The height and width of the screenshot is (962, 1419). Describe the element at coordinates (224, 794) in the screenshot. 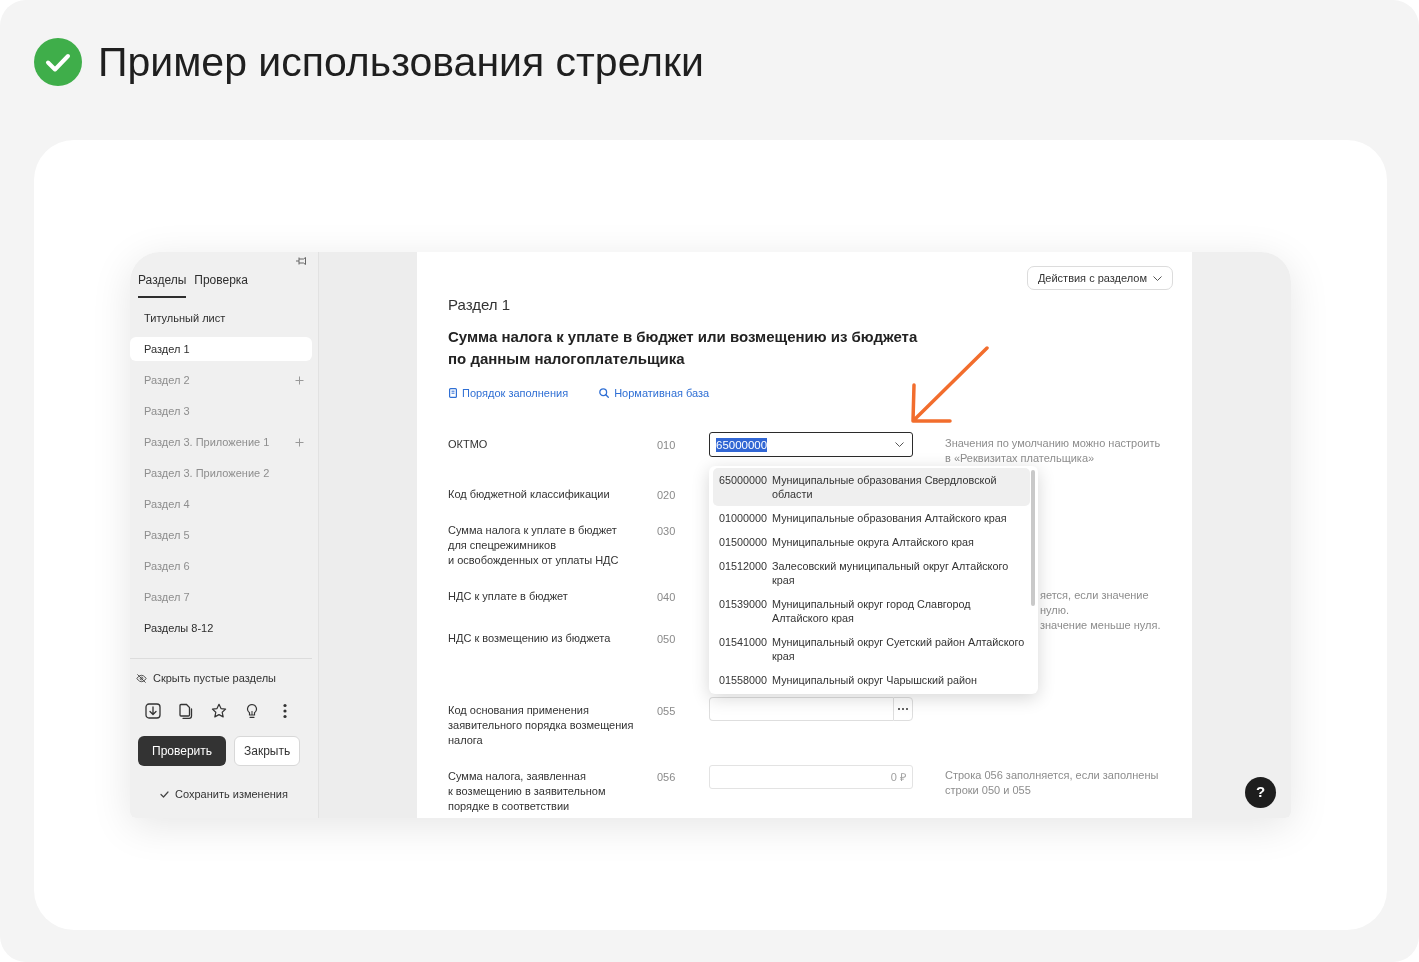

I see `save-changes-button: Сохранить изменения` at that location.